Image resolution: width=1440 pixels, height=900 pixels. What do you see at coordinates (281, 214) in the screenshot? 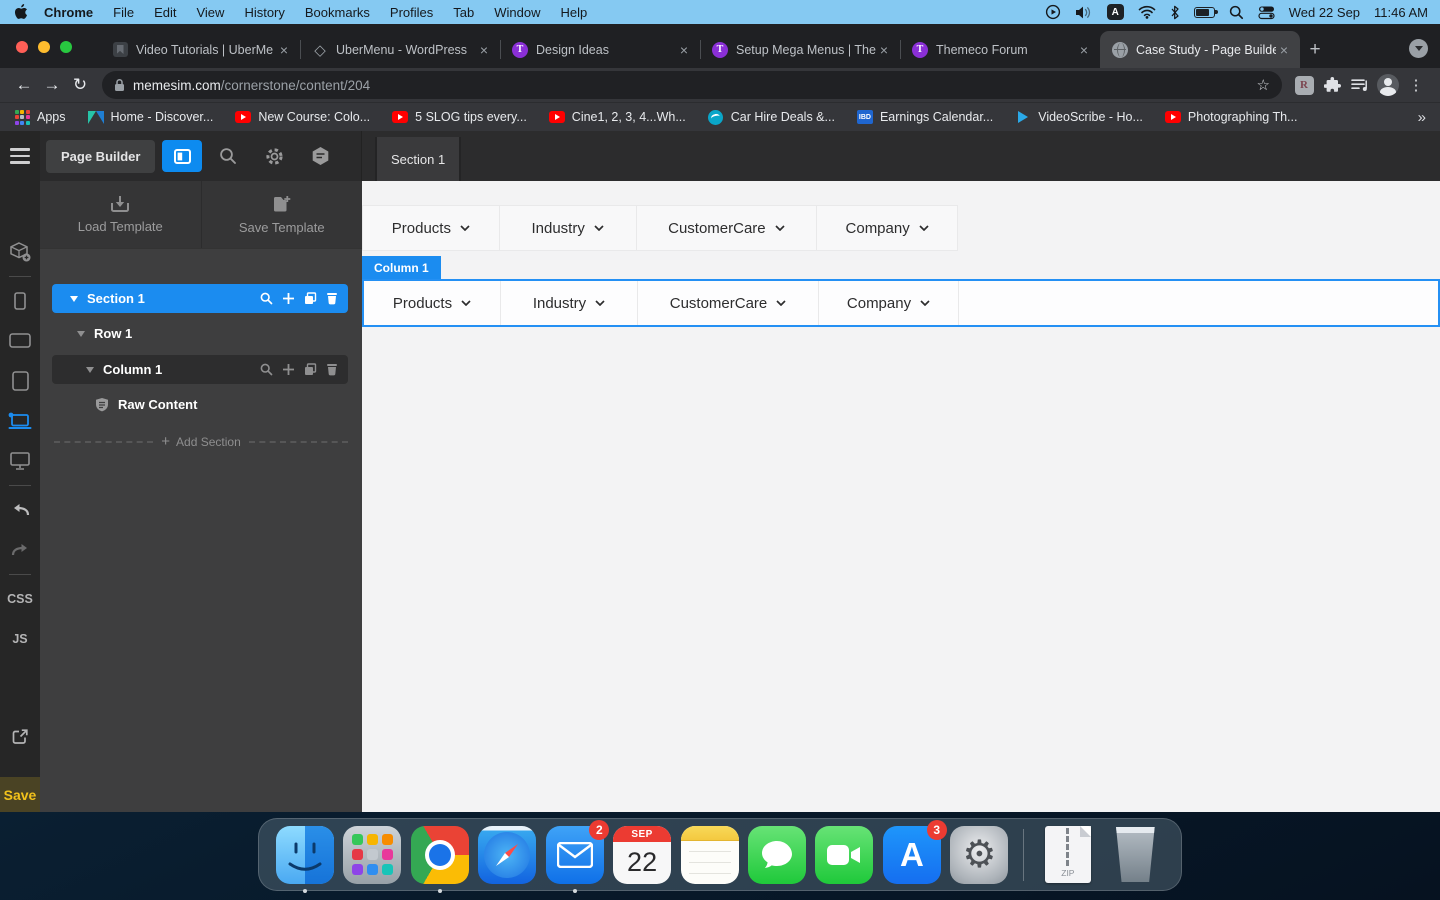
I see `save-template-button: Save Template` at bounding box center [281, 214].